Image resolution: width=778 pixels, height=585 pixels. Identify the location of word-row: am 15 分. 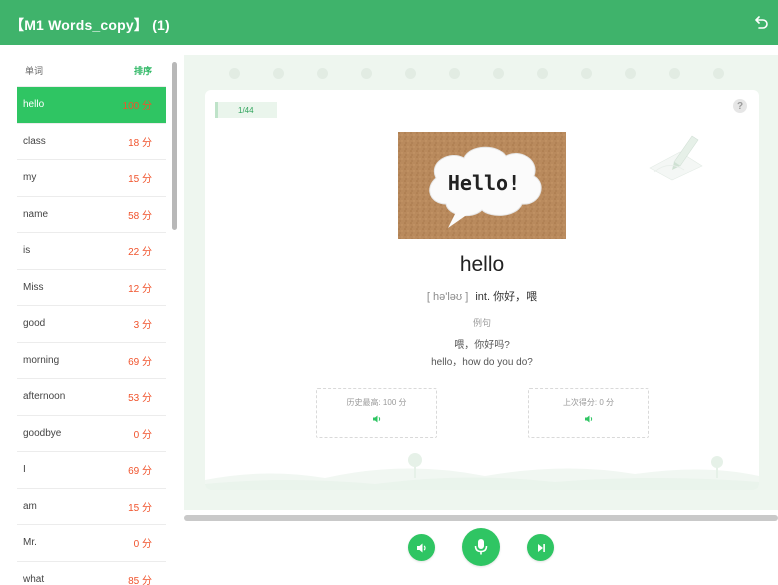
(91, 507).